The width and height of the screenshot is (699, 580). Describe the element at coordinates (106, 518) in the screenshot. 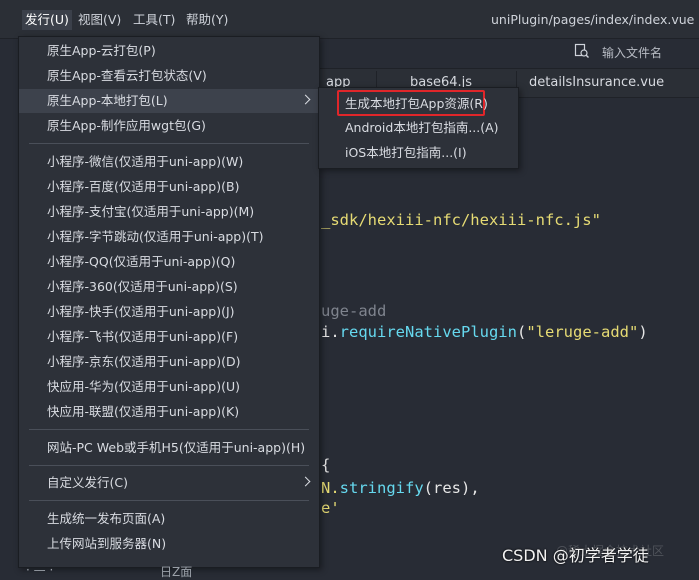

I see `menu-item-label: 生成统一发布页面(A)` at that location.